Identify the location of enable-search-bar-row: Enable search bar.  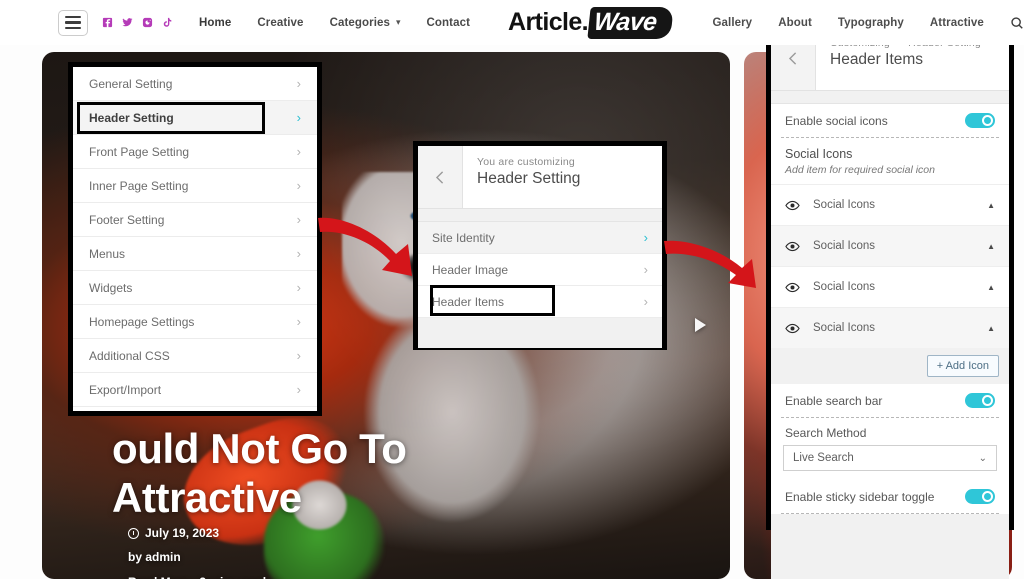
(890, 400).